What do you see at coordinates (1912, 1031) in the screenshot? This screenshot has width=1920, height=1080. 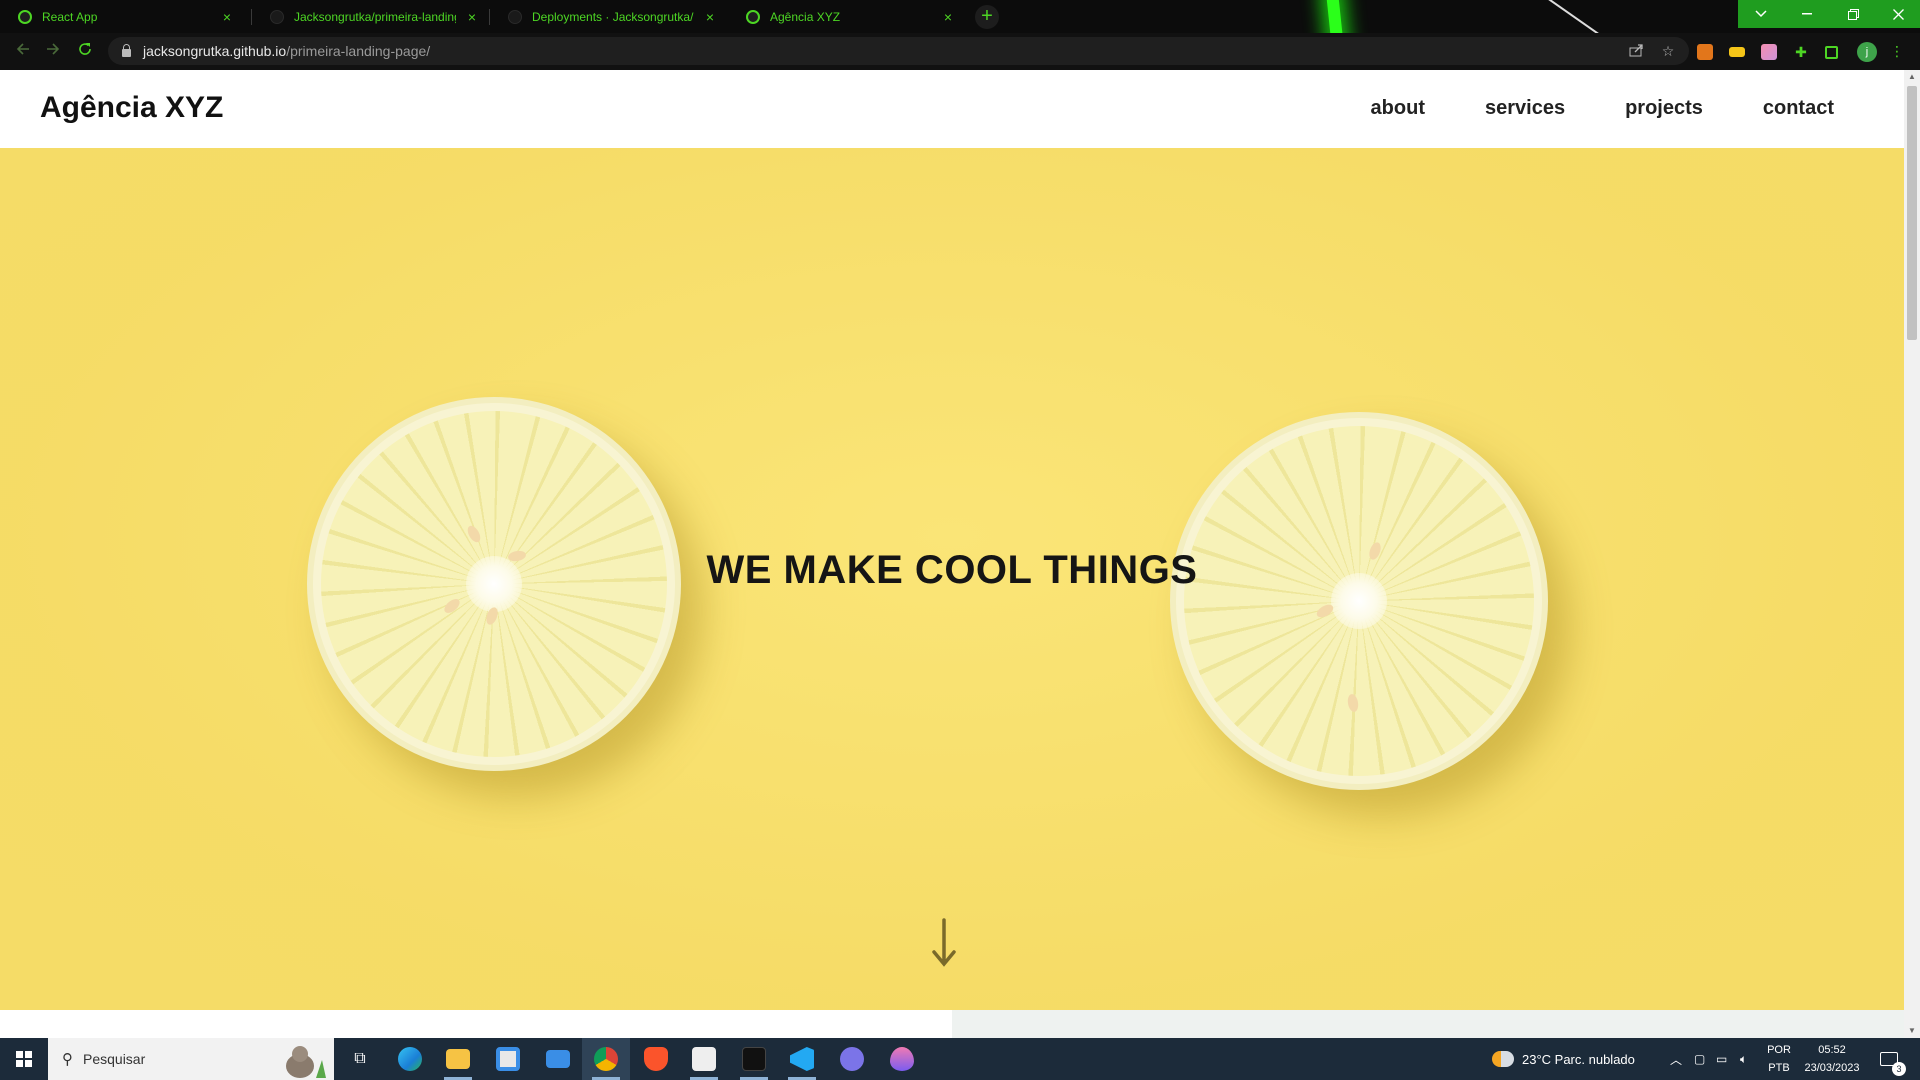 I see `scroll-down-icon: ▼` at bounding box center [1912, 1031].